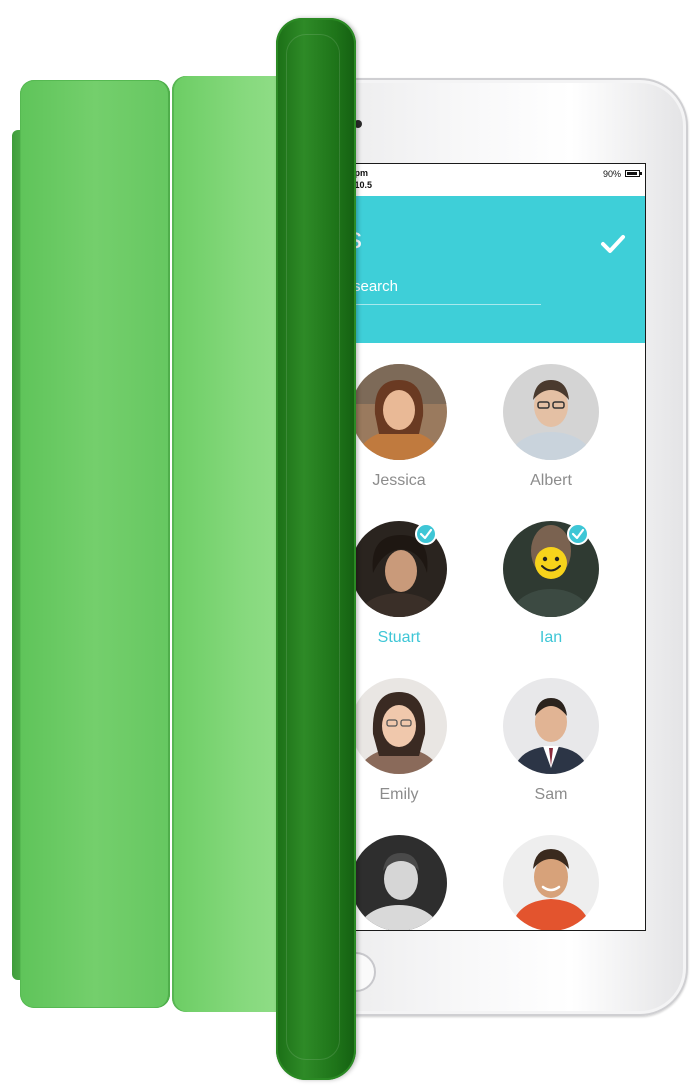 This screenshot has width=700, height=1090. Describe the element at coordinates (482, 180) in the screenshot. I see `status-bar: 3 pm 0.10.5 90%` at that location.